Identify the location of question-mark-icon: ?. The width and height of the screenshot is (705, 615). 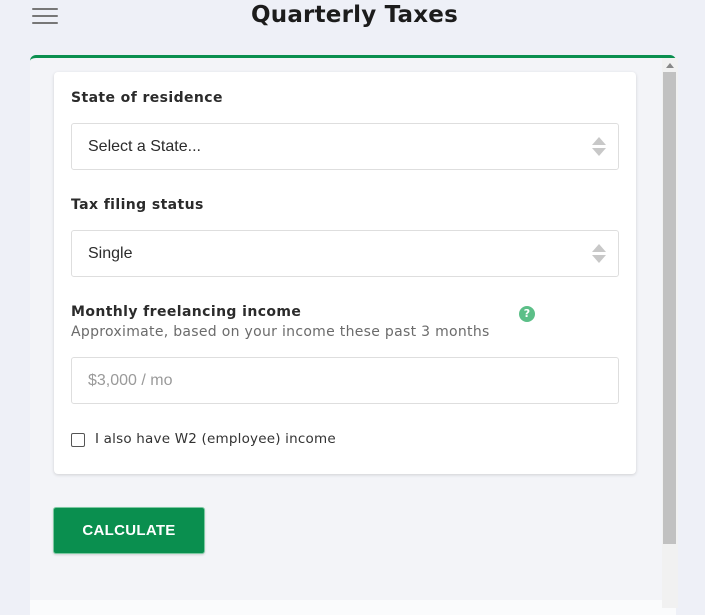
(527, 314).